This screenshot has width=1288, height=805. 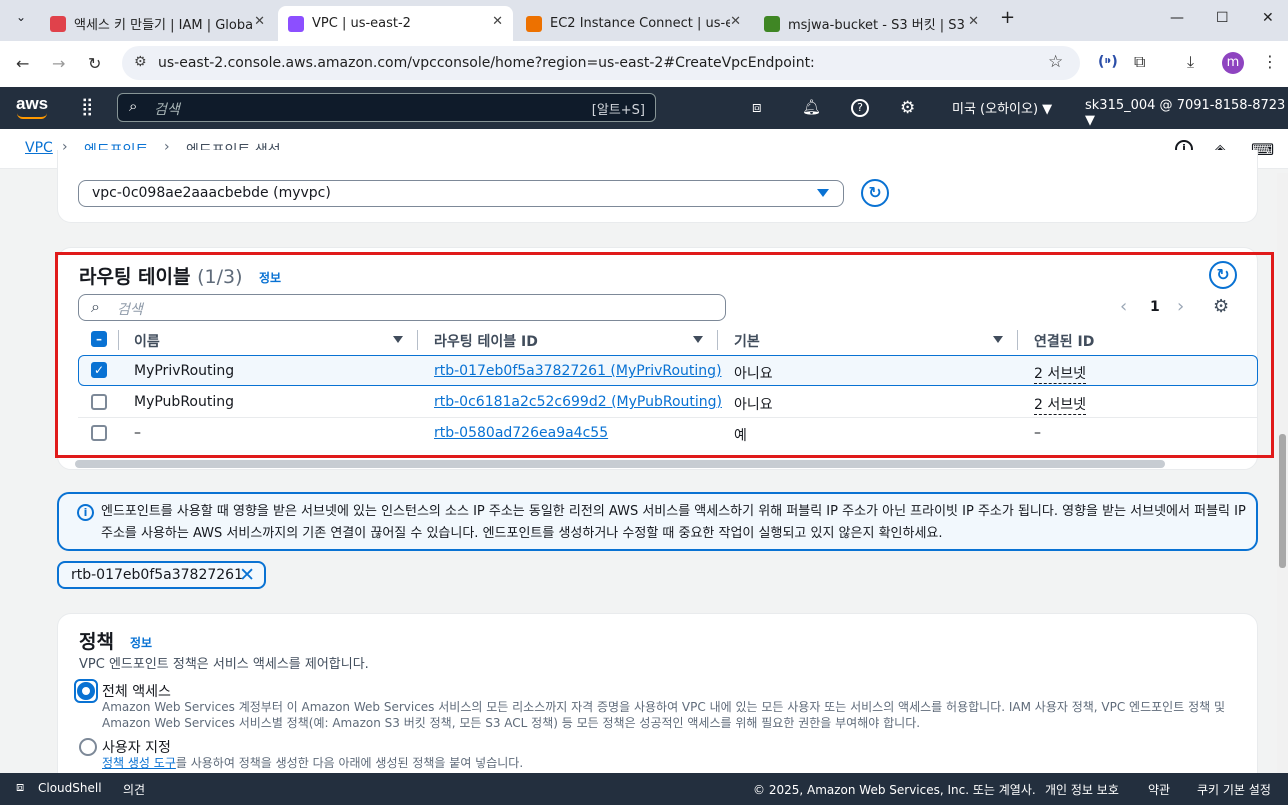 What do you see at coordinates (20, 787) in the screenshot?
I see `cloudshell-footer-icon: ⧈` at bounding box center [20, 787].